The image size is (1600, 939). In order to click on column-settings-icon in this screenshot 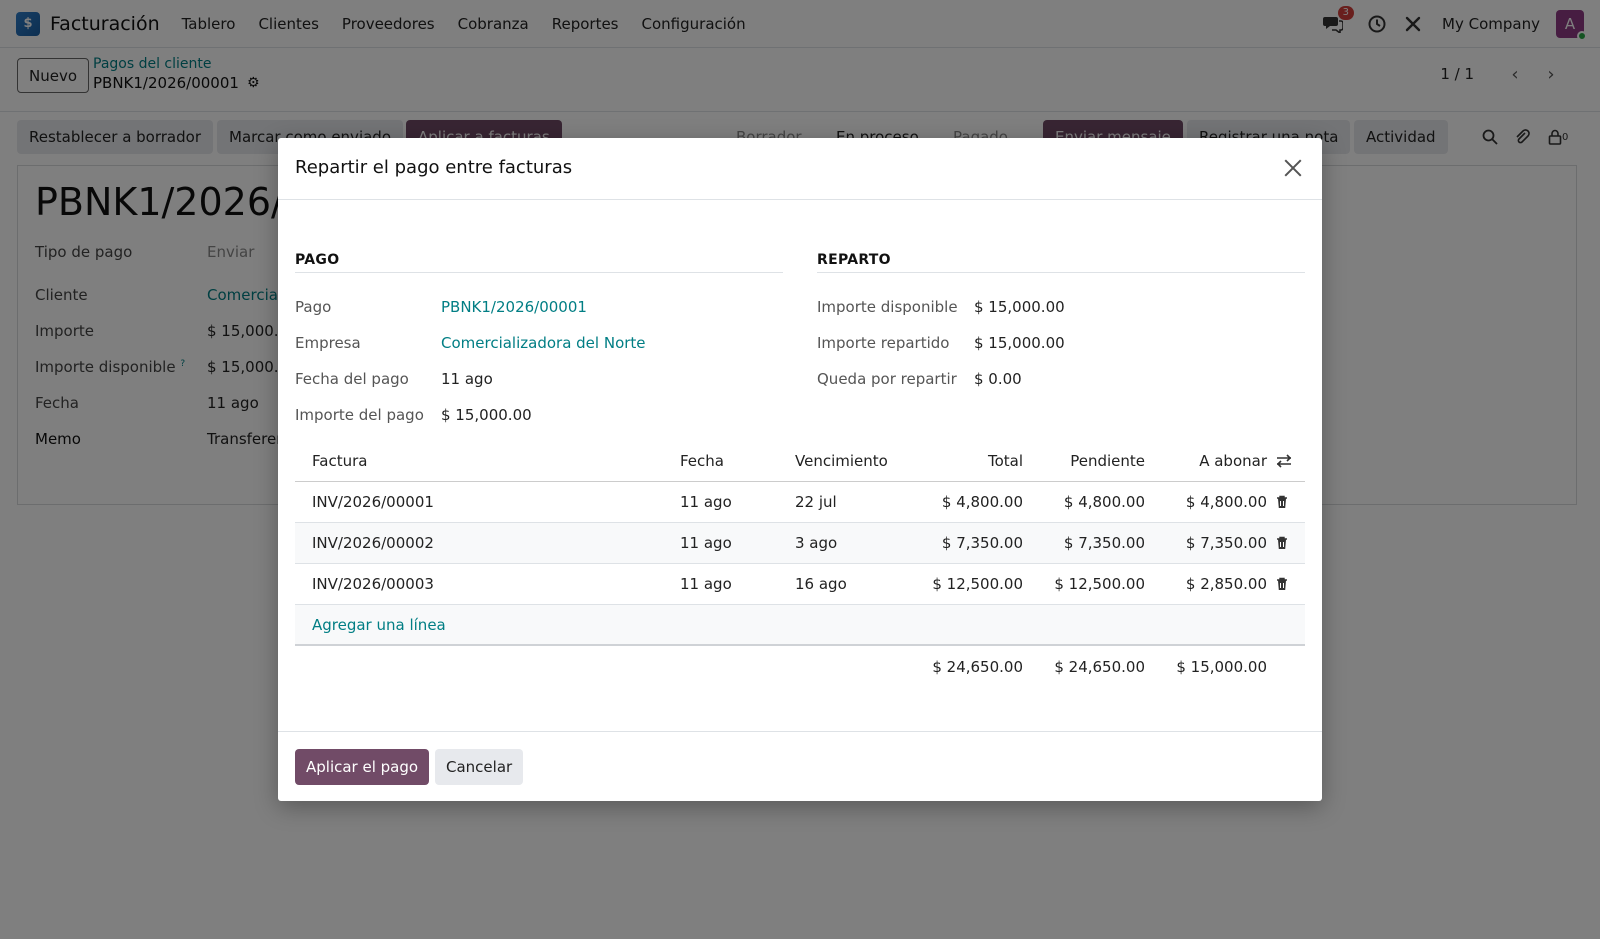, I will do `click(1284, 460)`.